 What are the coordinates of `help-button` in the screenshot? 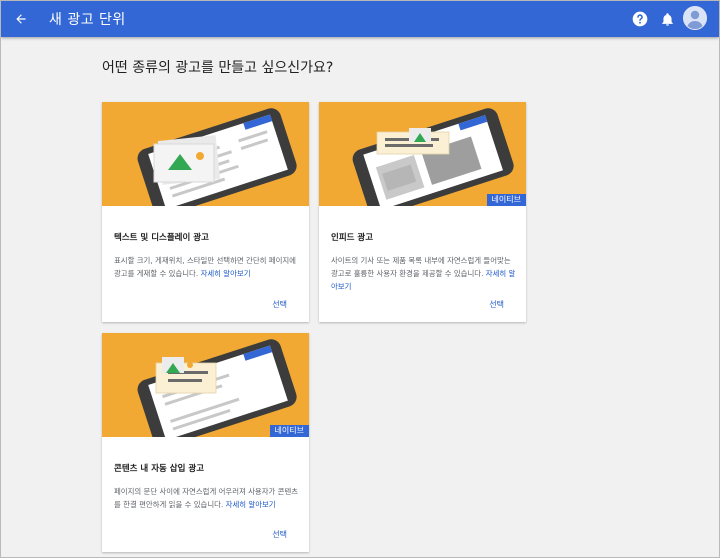 It's located at (640, 19).